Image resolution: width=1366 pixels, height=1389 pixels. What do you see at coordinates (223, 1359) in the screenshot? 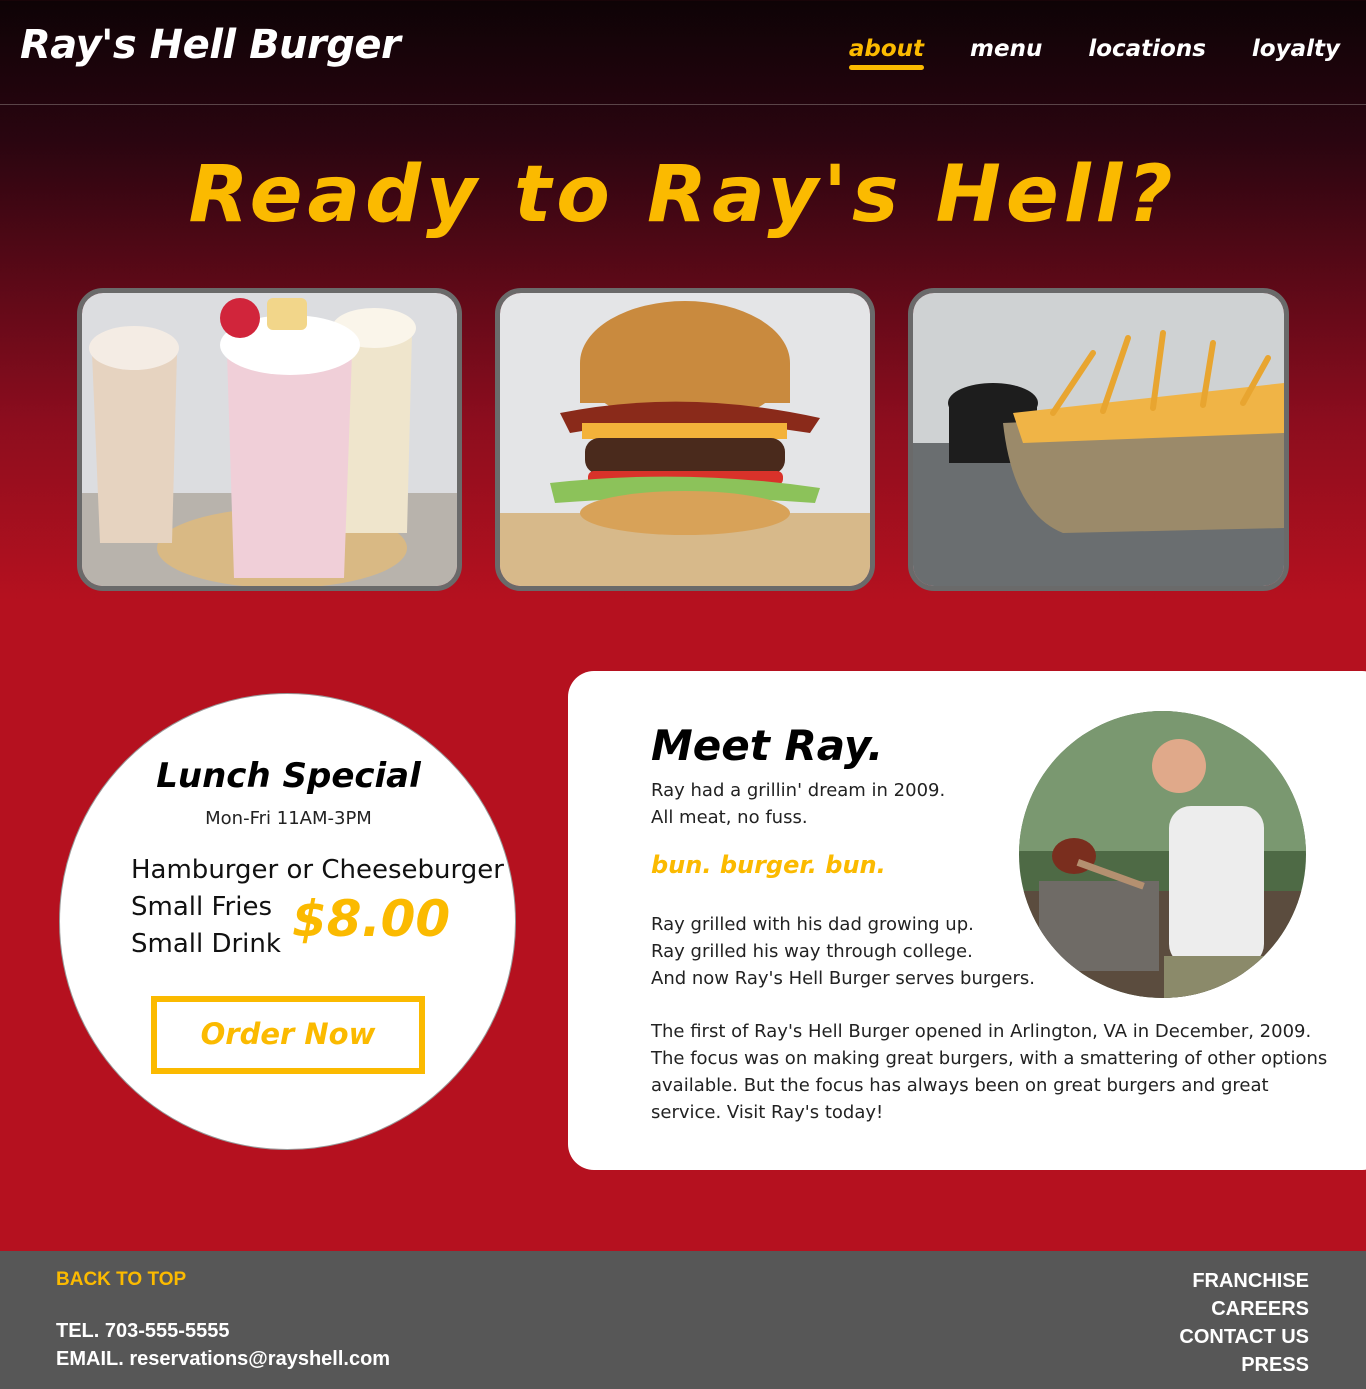
I see `footer-email: EMAIL. reservations@rayshell.com` at bounding box center [223, 1359].